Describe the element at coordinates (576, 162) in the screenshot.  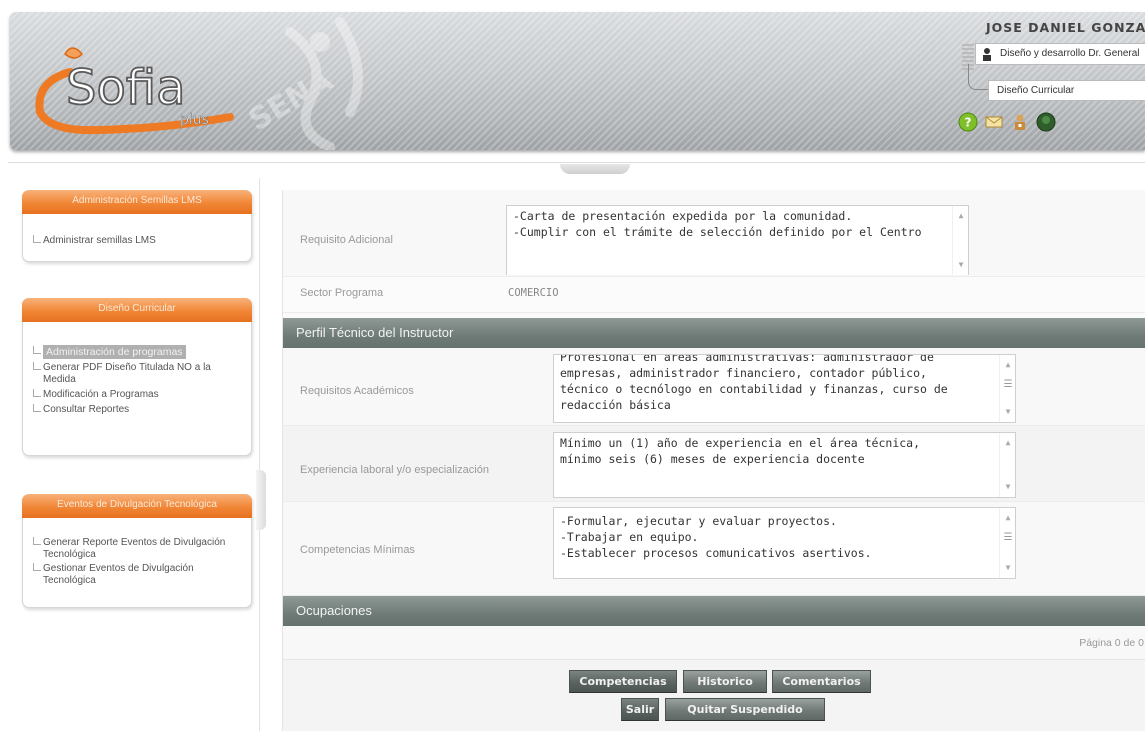
I see `header-divider` at that location.